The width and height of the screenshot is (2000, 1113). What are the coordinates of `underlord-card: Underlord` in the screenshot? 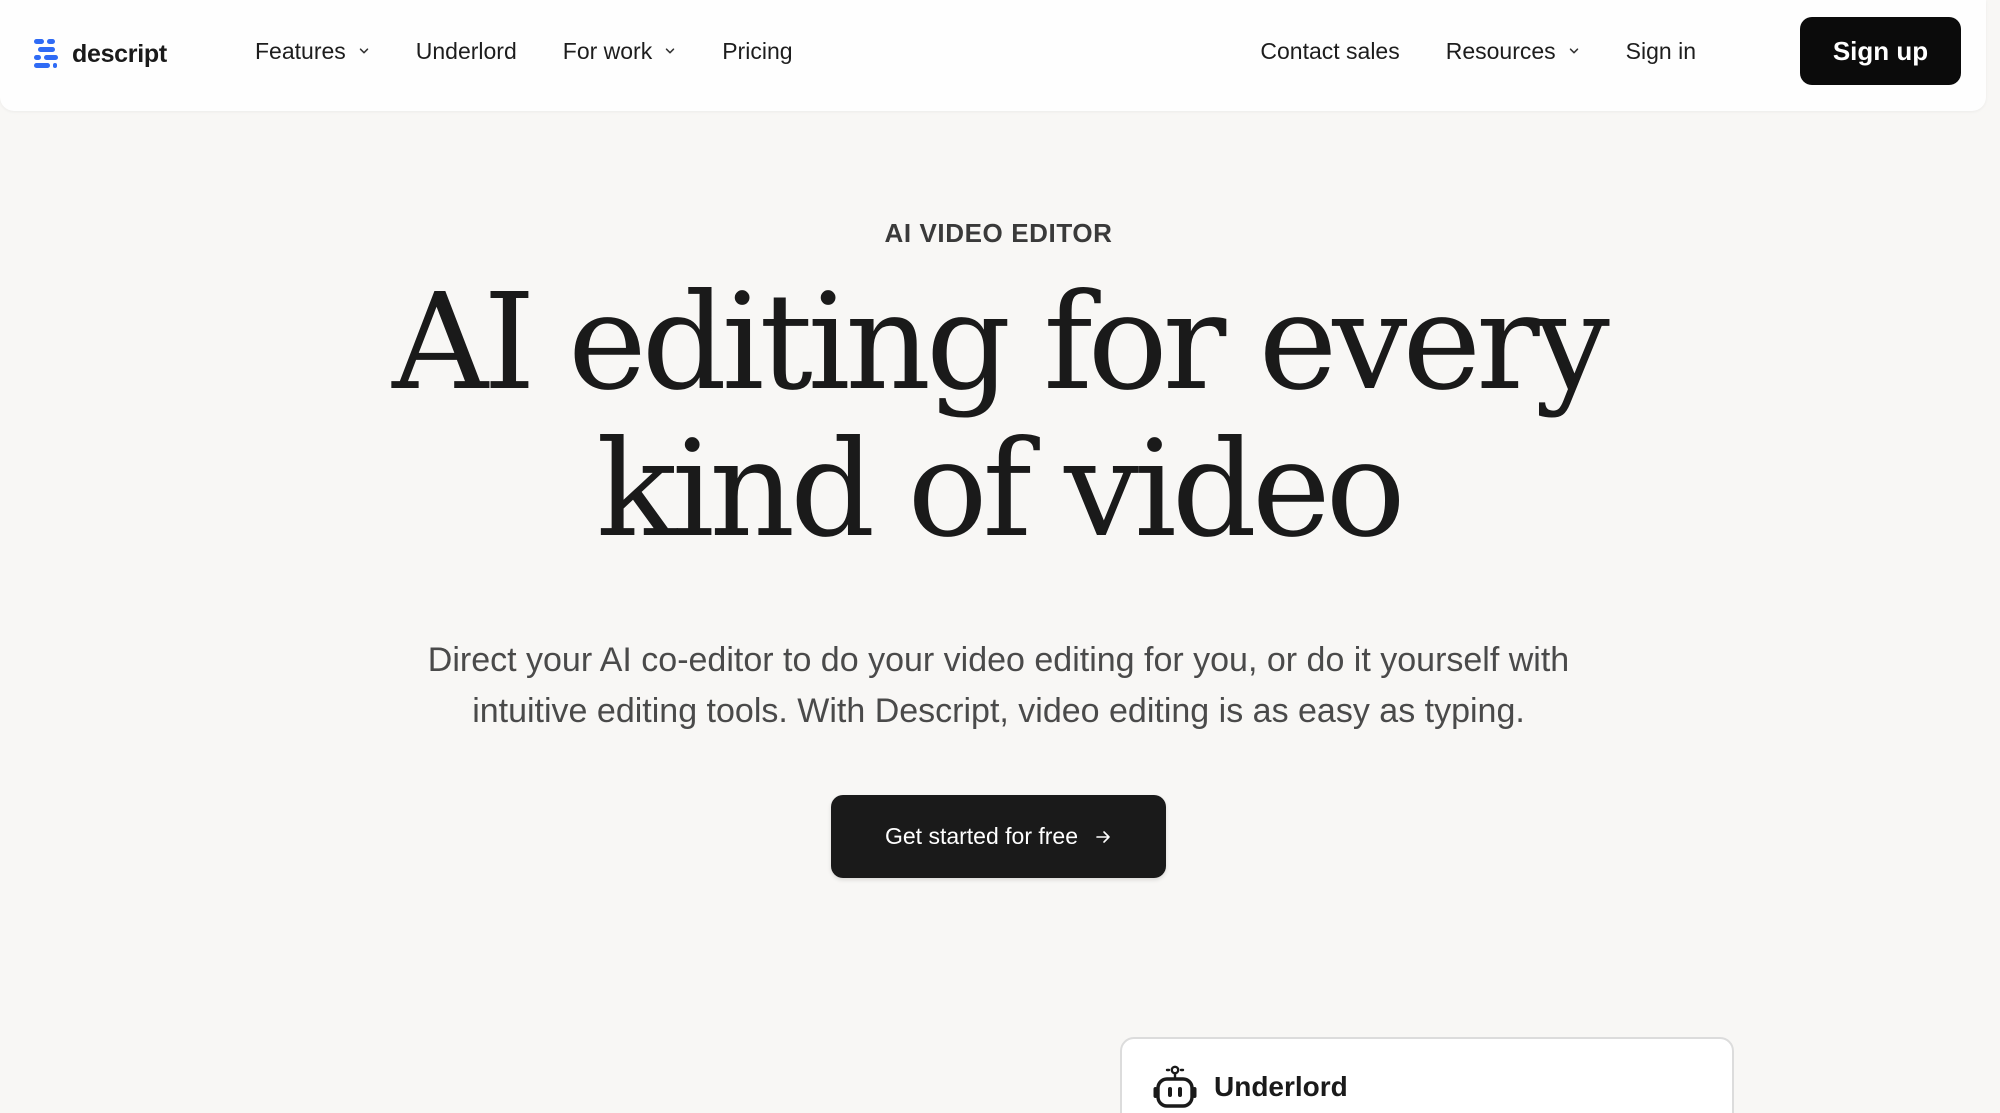 It's located at (1427, 1075).